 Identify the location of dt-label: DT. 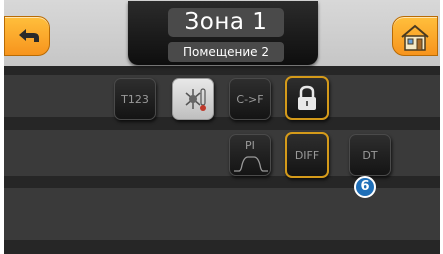
(370, 155).